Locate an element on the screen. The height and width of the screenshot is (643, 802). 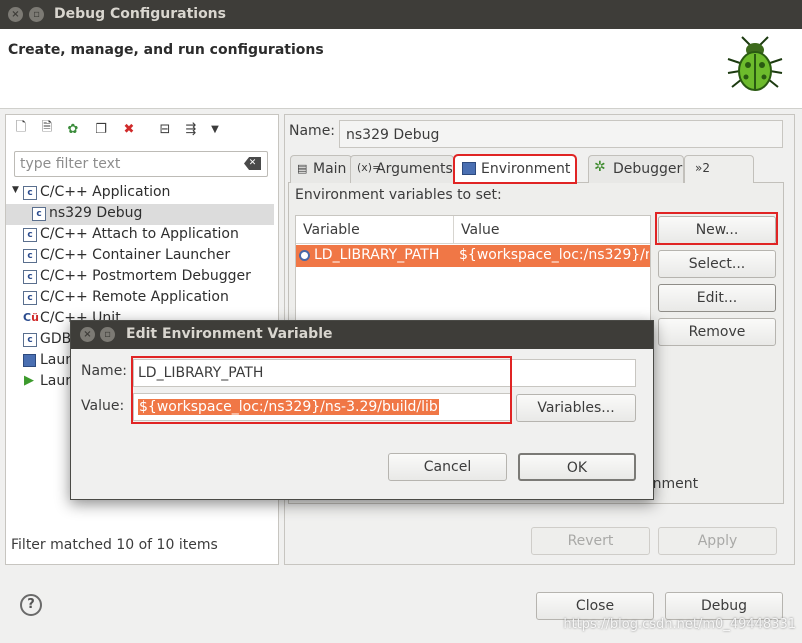
tab-arguments: (x)= Arguments is located at coordinates (402, 169).